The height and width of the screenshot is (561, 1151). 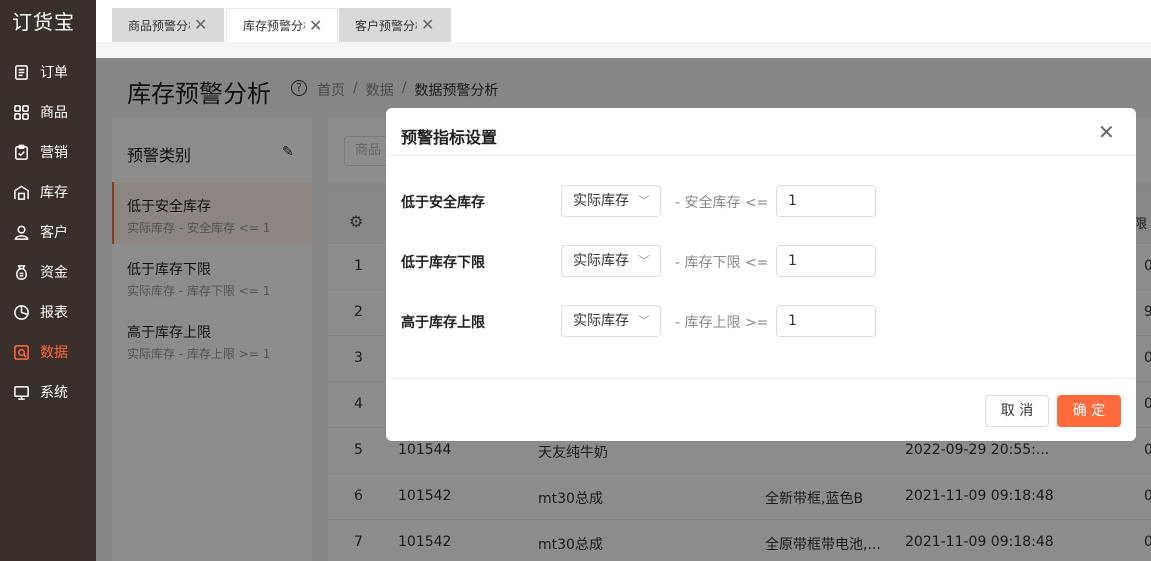 What do you see at coordinates (722, 323) in the screenshot?
I see `operator-text: - 库存上限 >=` at bounding box center [722, 323].